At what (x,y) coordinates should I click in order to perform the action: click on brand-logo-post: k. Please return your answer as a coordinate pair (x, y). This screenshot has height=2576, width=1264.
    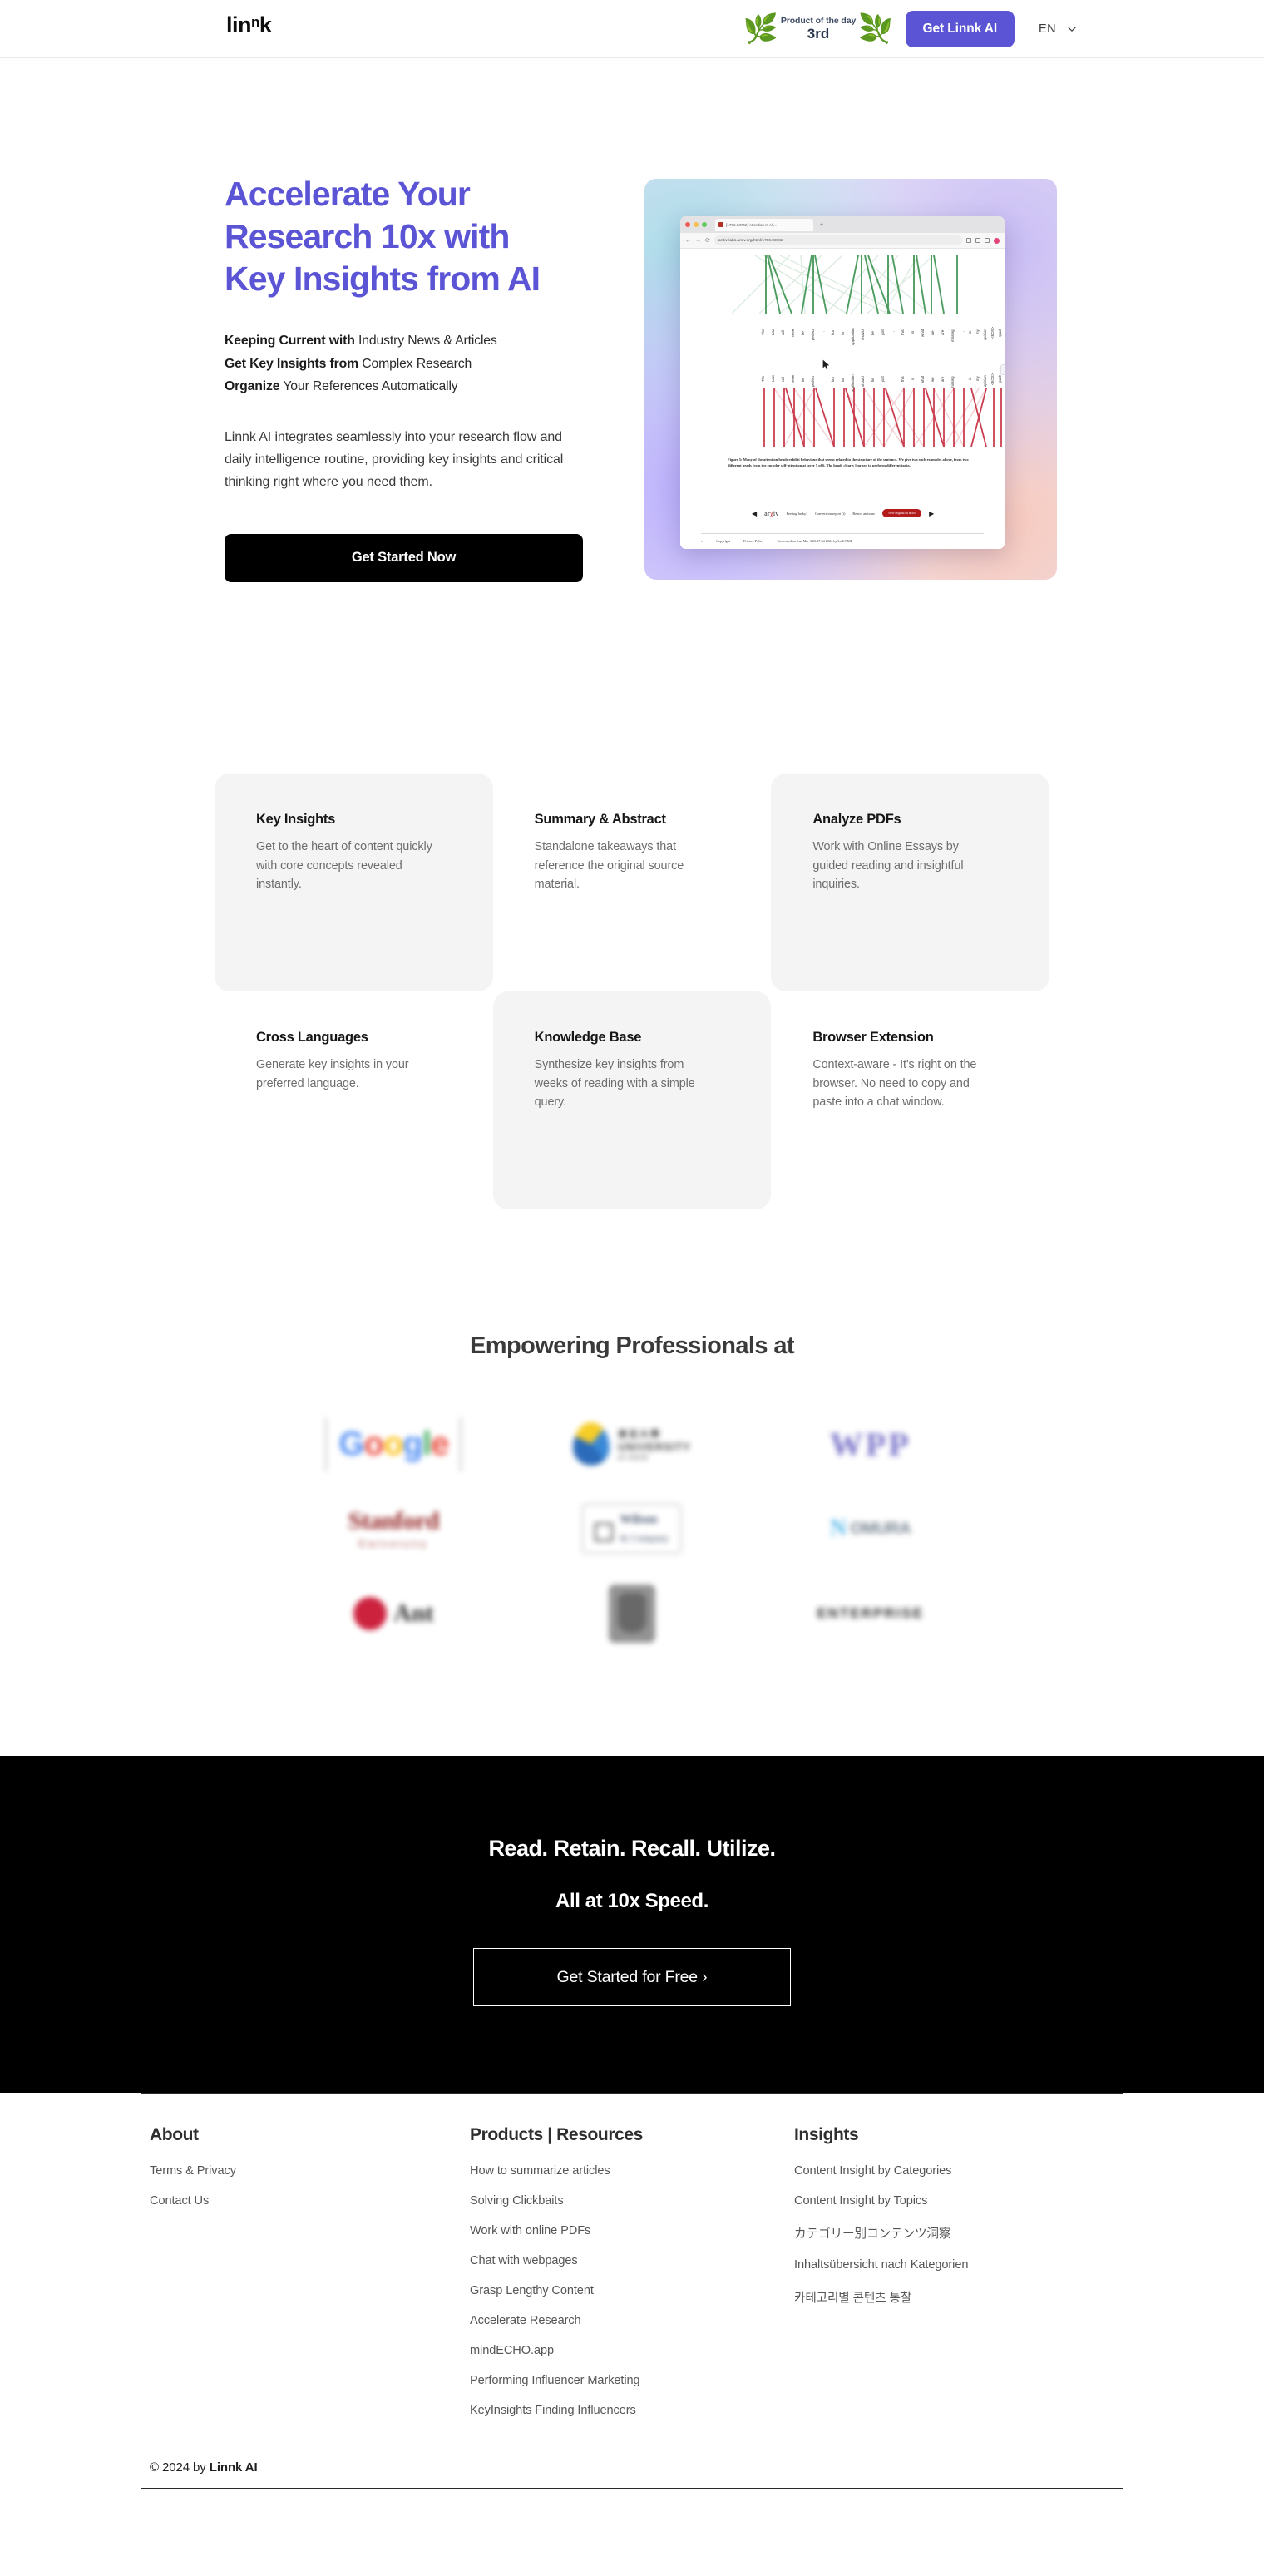
    Looking at the image, I should click on (265, 24).